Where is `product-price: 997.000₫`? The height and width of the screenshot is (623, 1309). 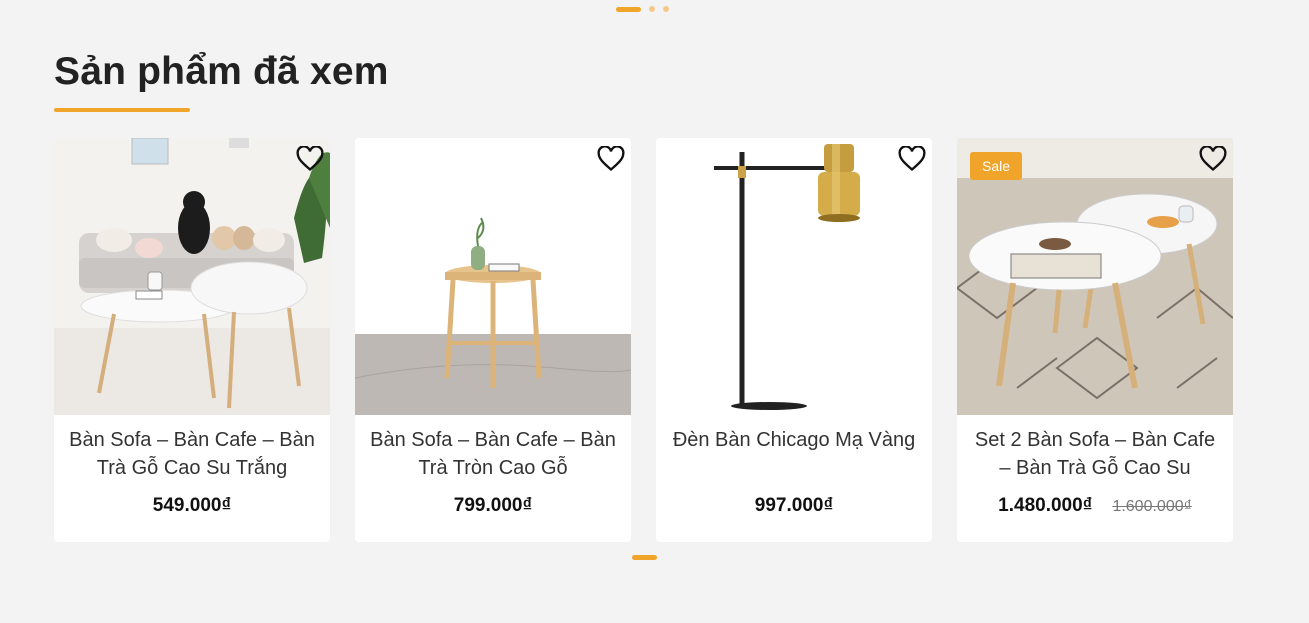
product-price: 997.000₫ is located at coordinates (794, 505).